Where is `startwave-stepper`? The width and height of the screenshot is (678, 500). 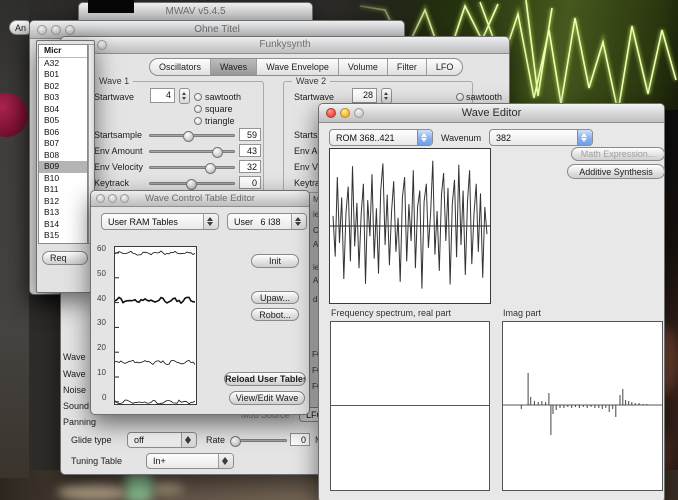
startwave-stepper is located at coordinates (184, 96).